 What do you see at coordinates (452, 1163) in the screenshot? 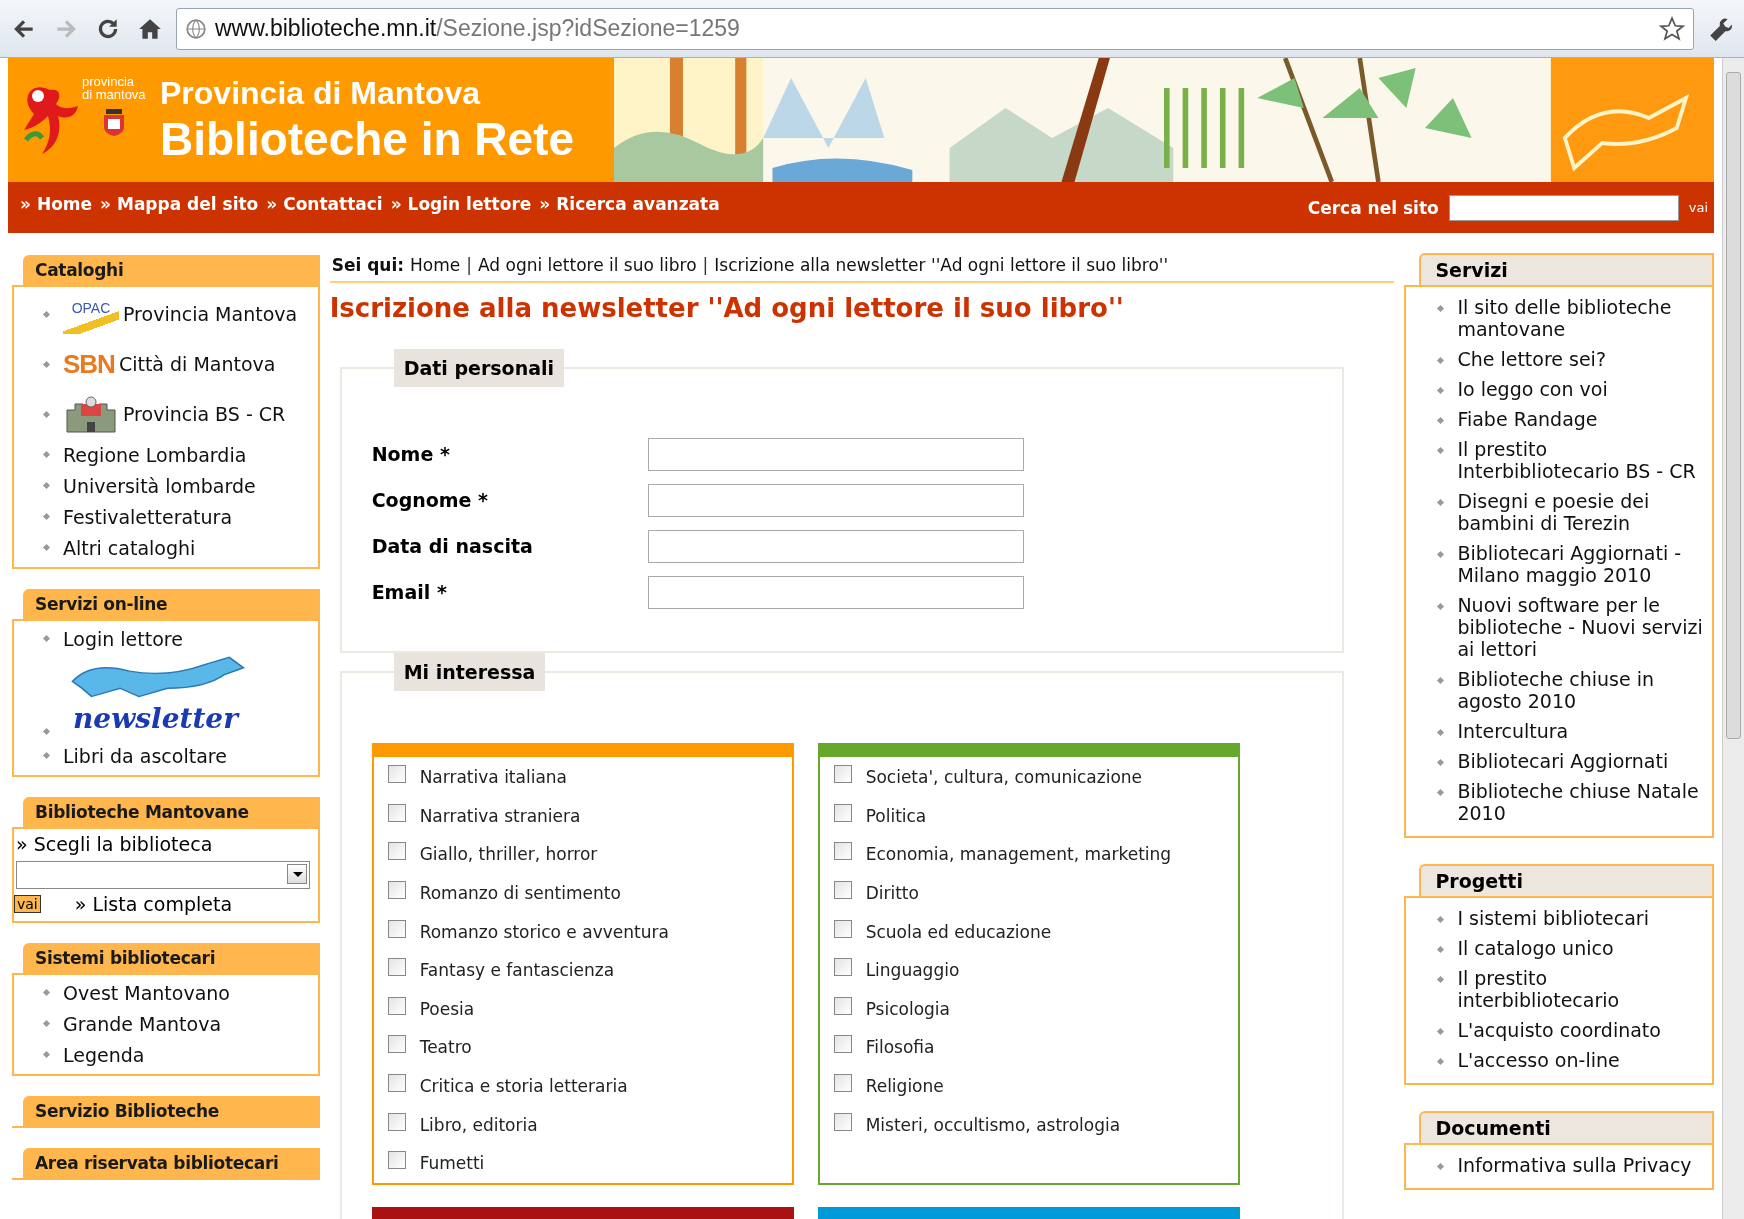
I see `checkbox-label: Fumetti` at bounding box center [452, 1163].